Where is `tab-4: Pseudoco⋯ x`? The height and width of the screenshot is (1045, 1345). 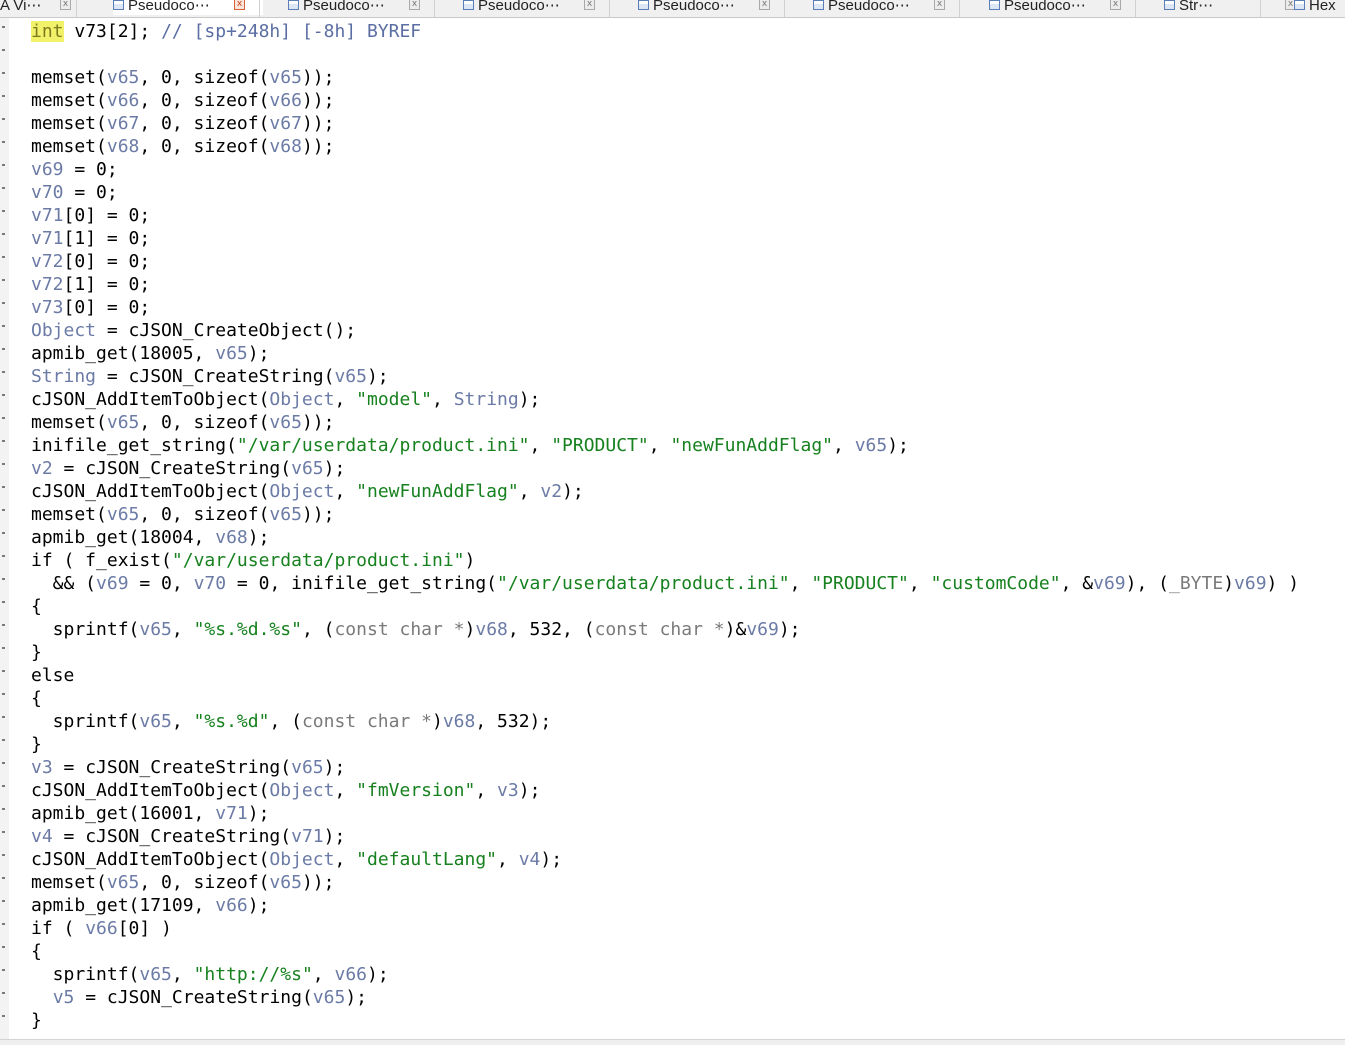
tab-4: Pseudoco⋯ x is located at coordinates (538, 8).